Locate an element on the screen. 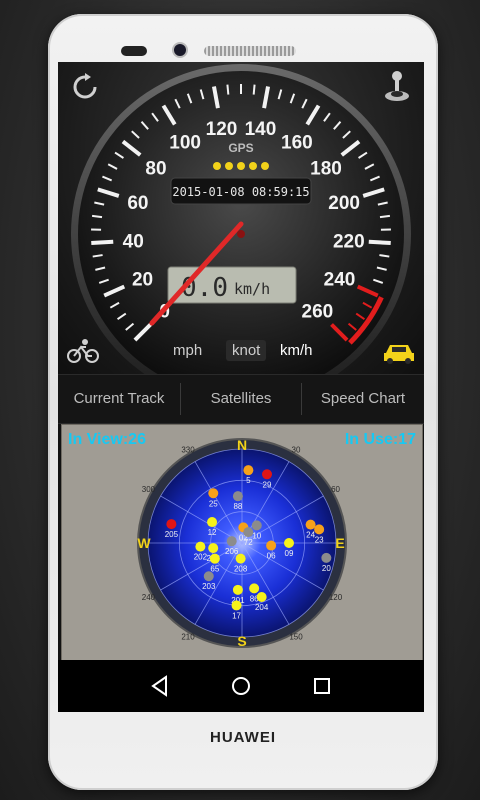 This screenshot has height=800, width=480. joystick-icon is located at coordinates (397, 87).